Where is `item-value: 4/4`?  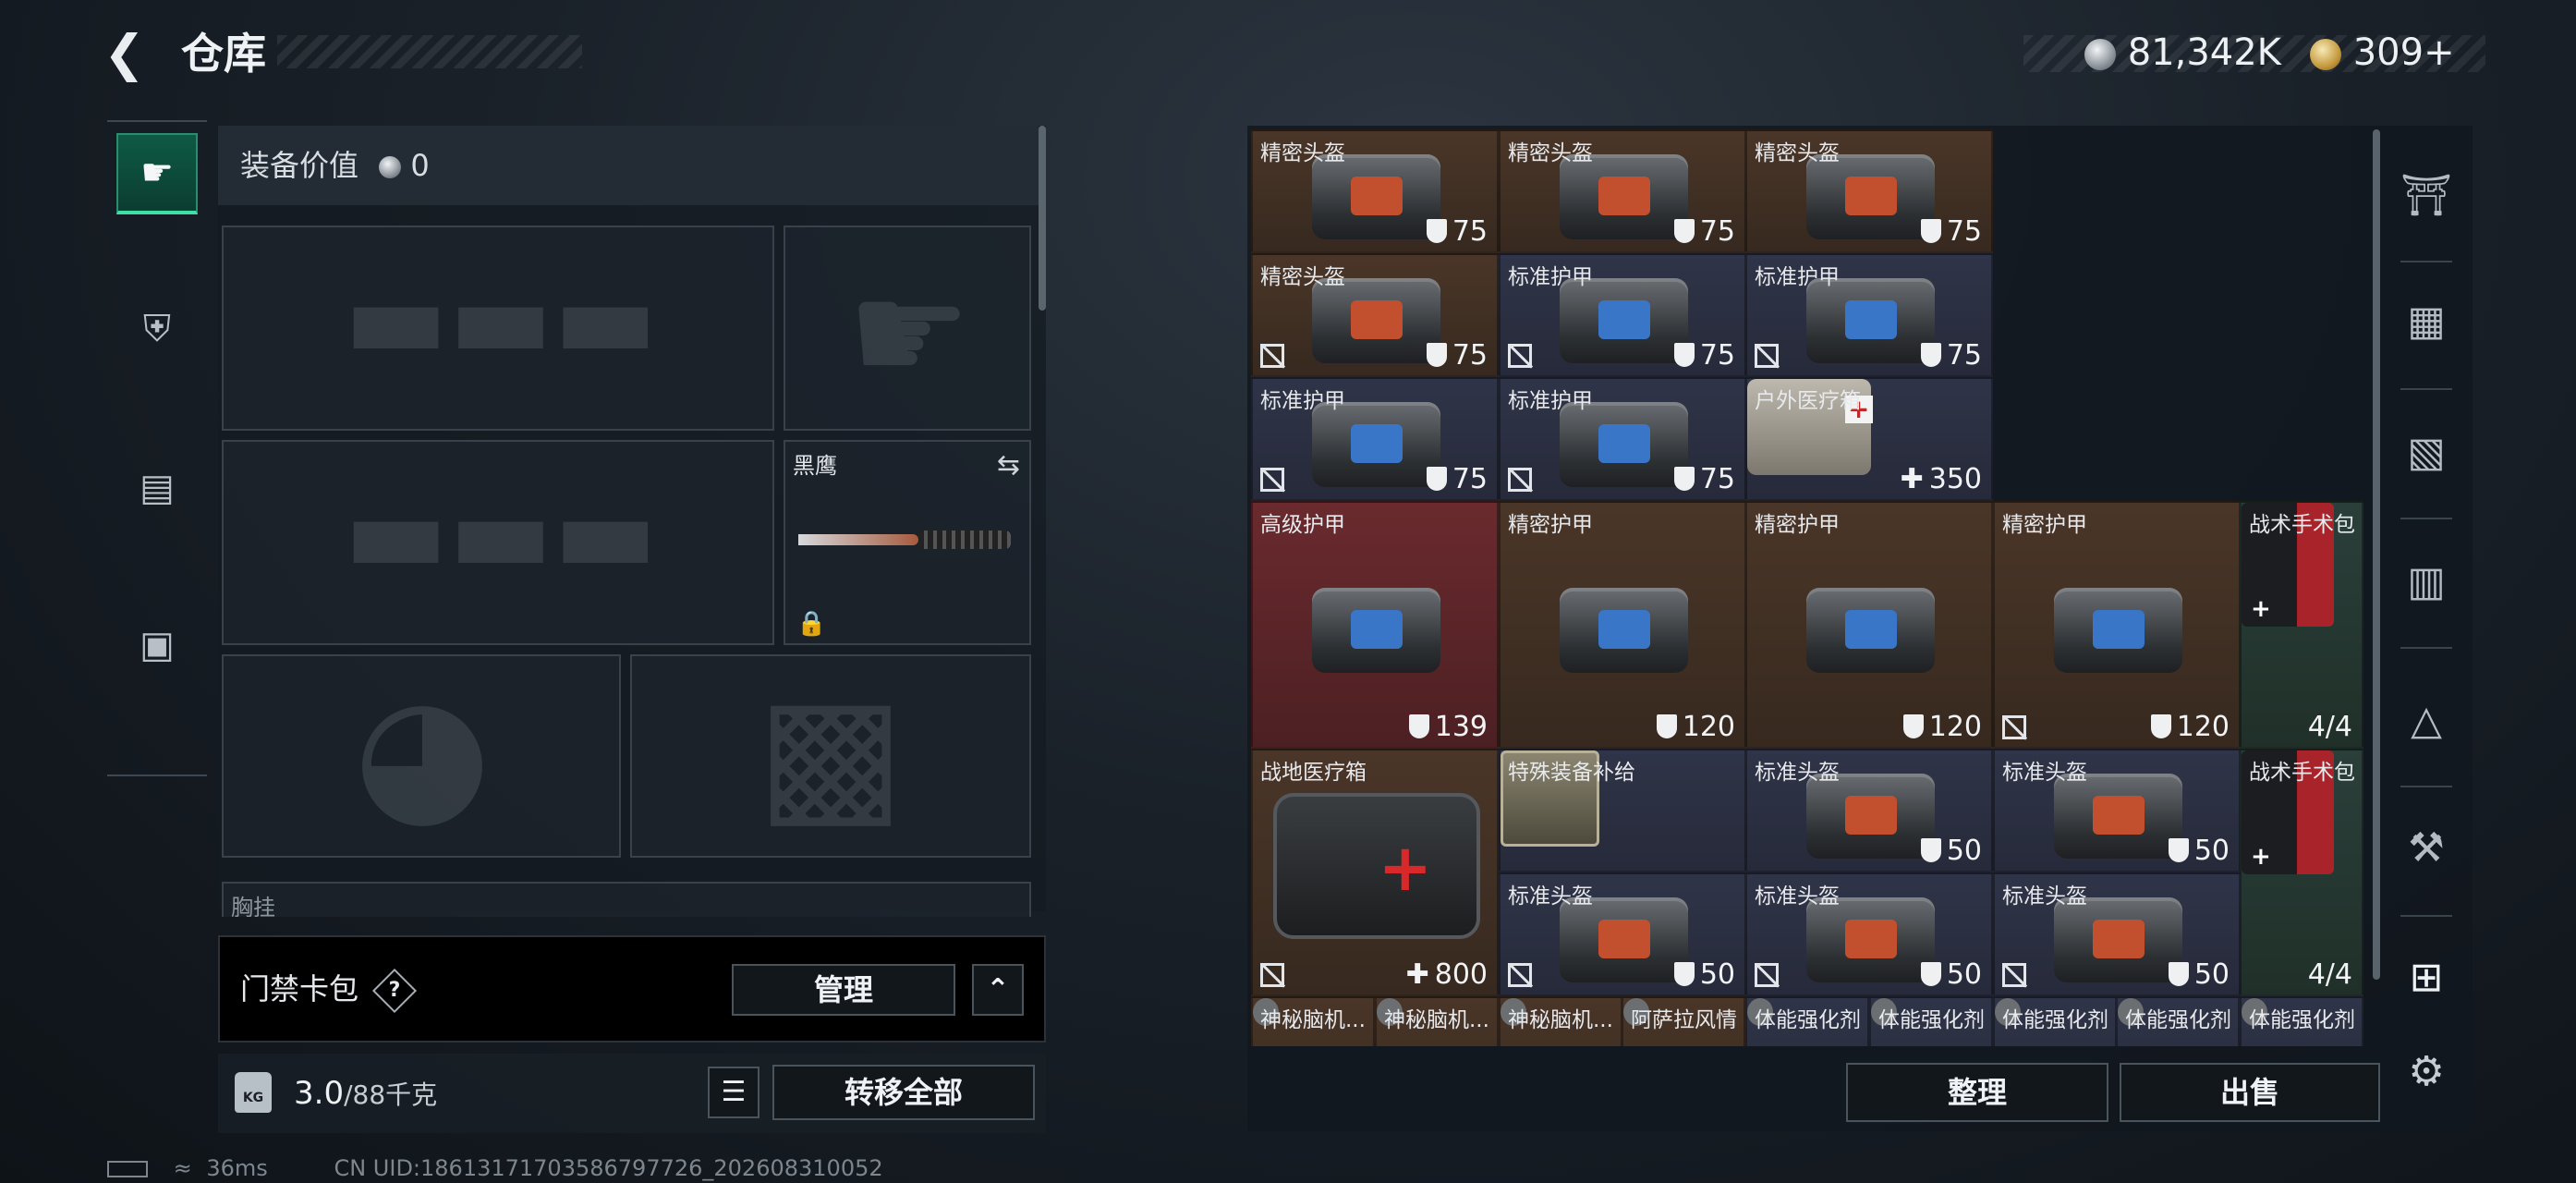 item-value: 4/4 is located at coordinates (2330, 974).